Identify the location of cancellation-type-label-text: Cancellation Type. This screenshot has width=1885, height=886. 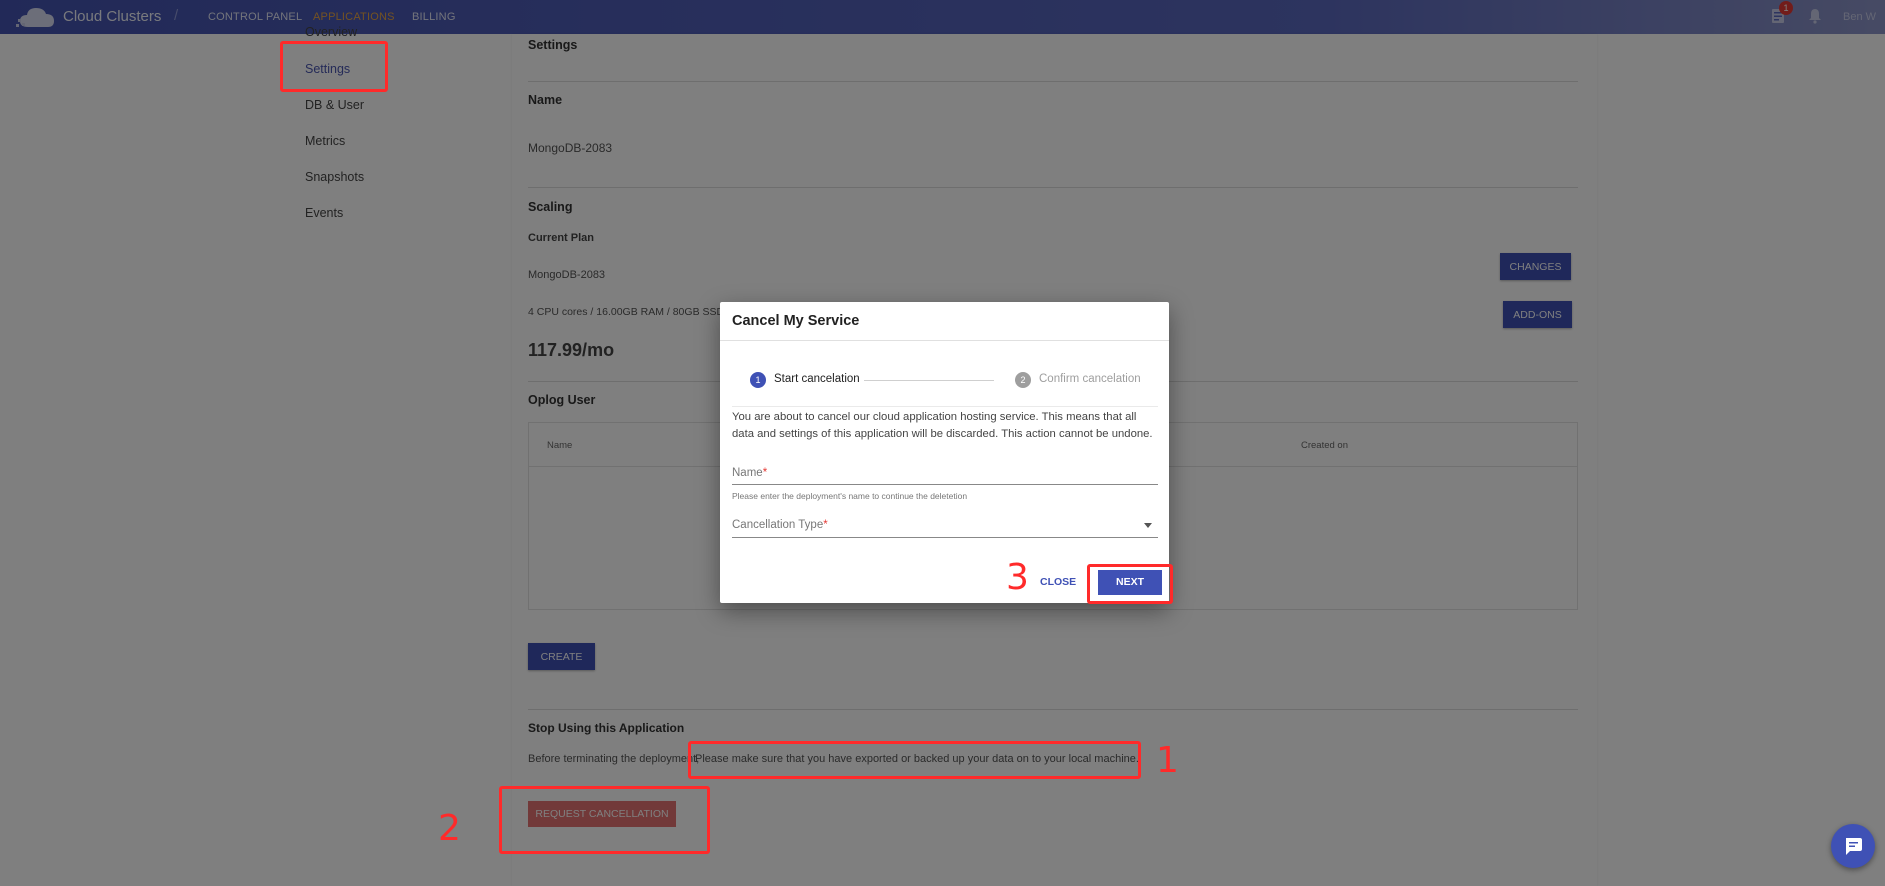
(778, 525).